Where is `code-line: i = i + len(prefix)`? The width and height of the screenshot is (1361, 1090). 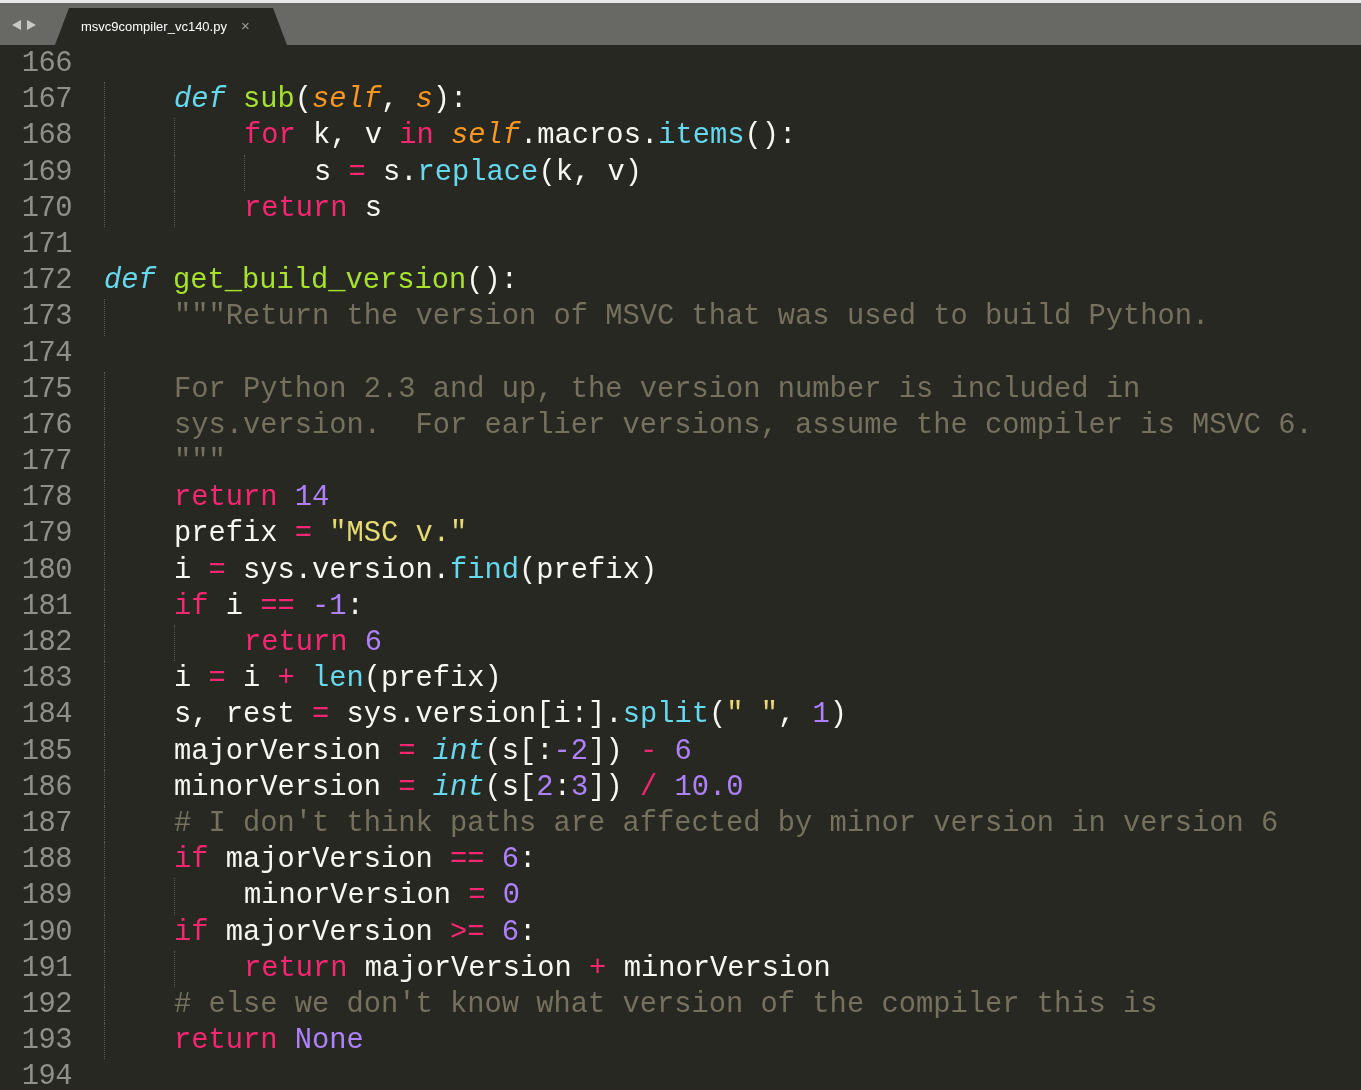 code-line: i = i + len(prefix) is located at coordinates (338, 679).